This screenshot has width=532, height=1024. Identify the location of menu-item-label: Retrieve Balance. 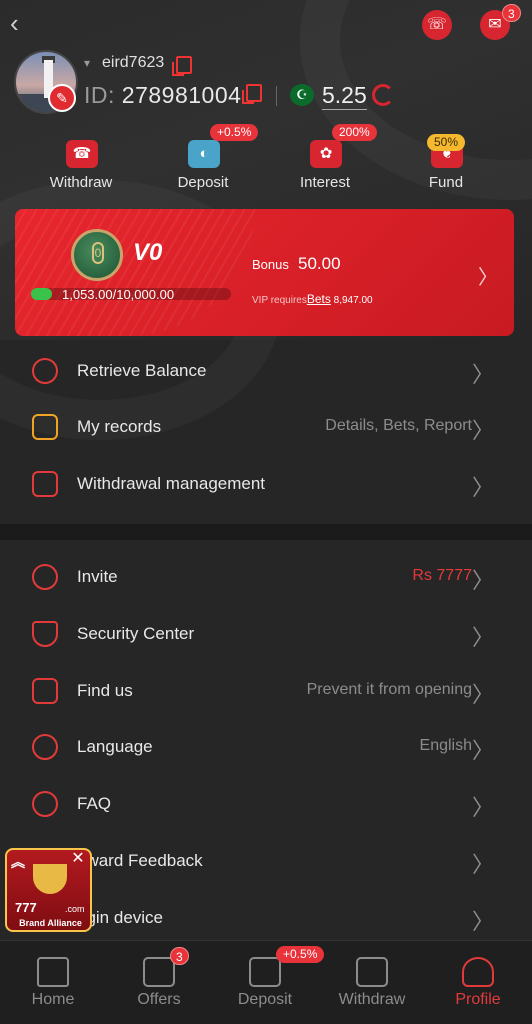
(142, 370).